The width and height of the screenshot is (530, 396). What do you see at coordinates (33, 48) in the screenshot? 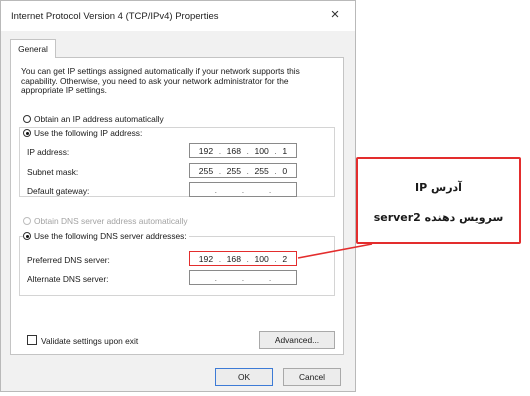
I see `tab-general: General` at bounding box center [33, 48].